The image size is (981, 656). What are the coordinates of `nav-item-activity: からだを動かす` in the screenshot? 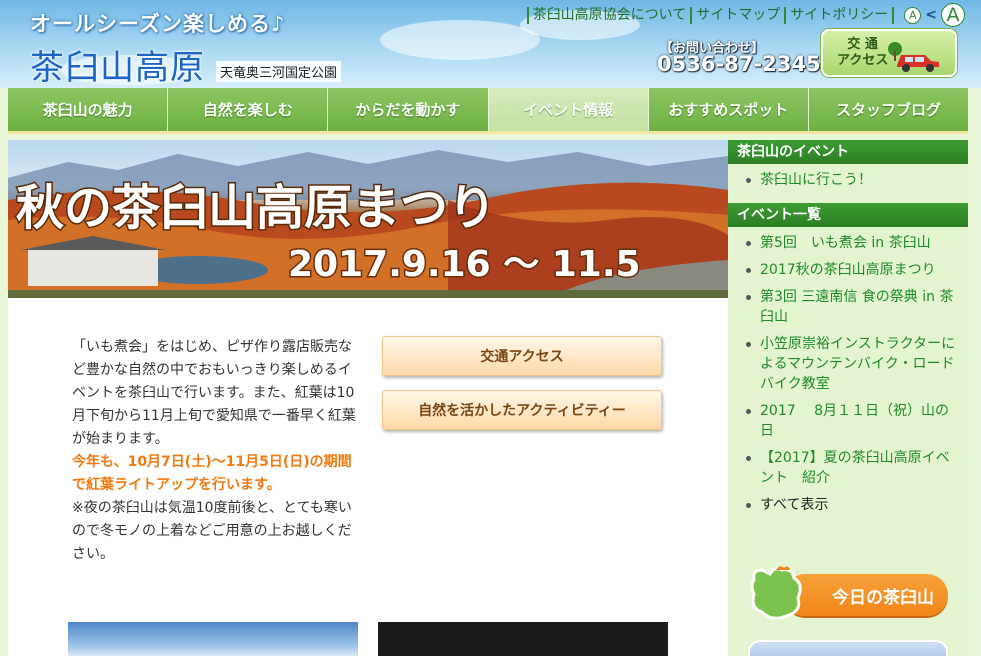 It's located at (408, 109).